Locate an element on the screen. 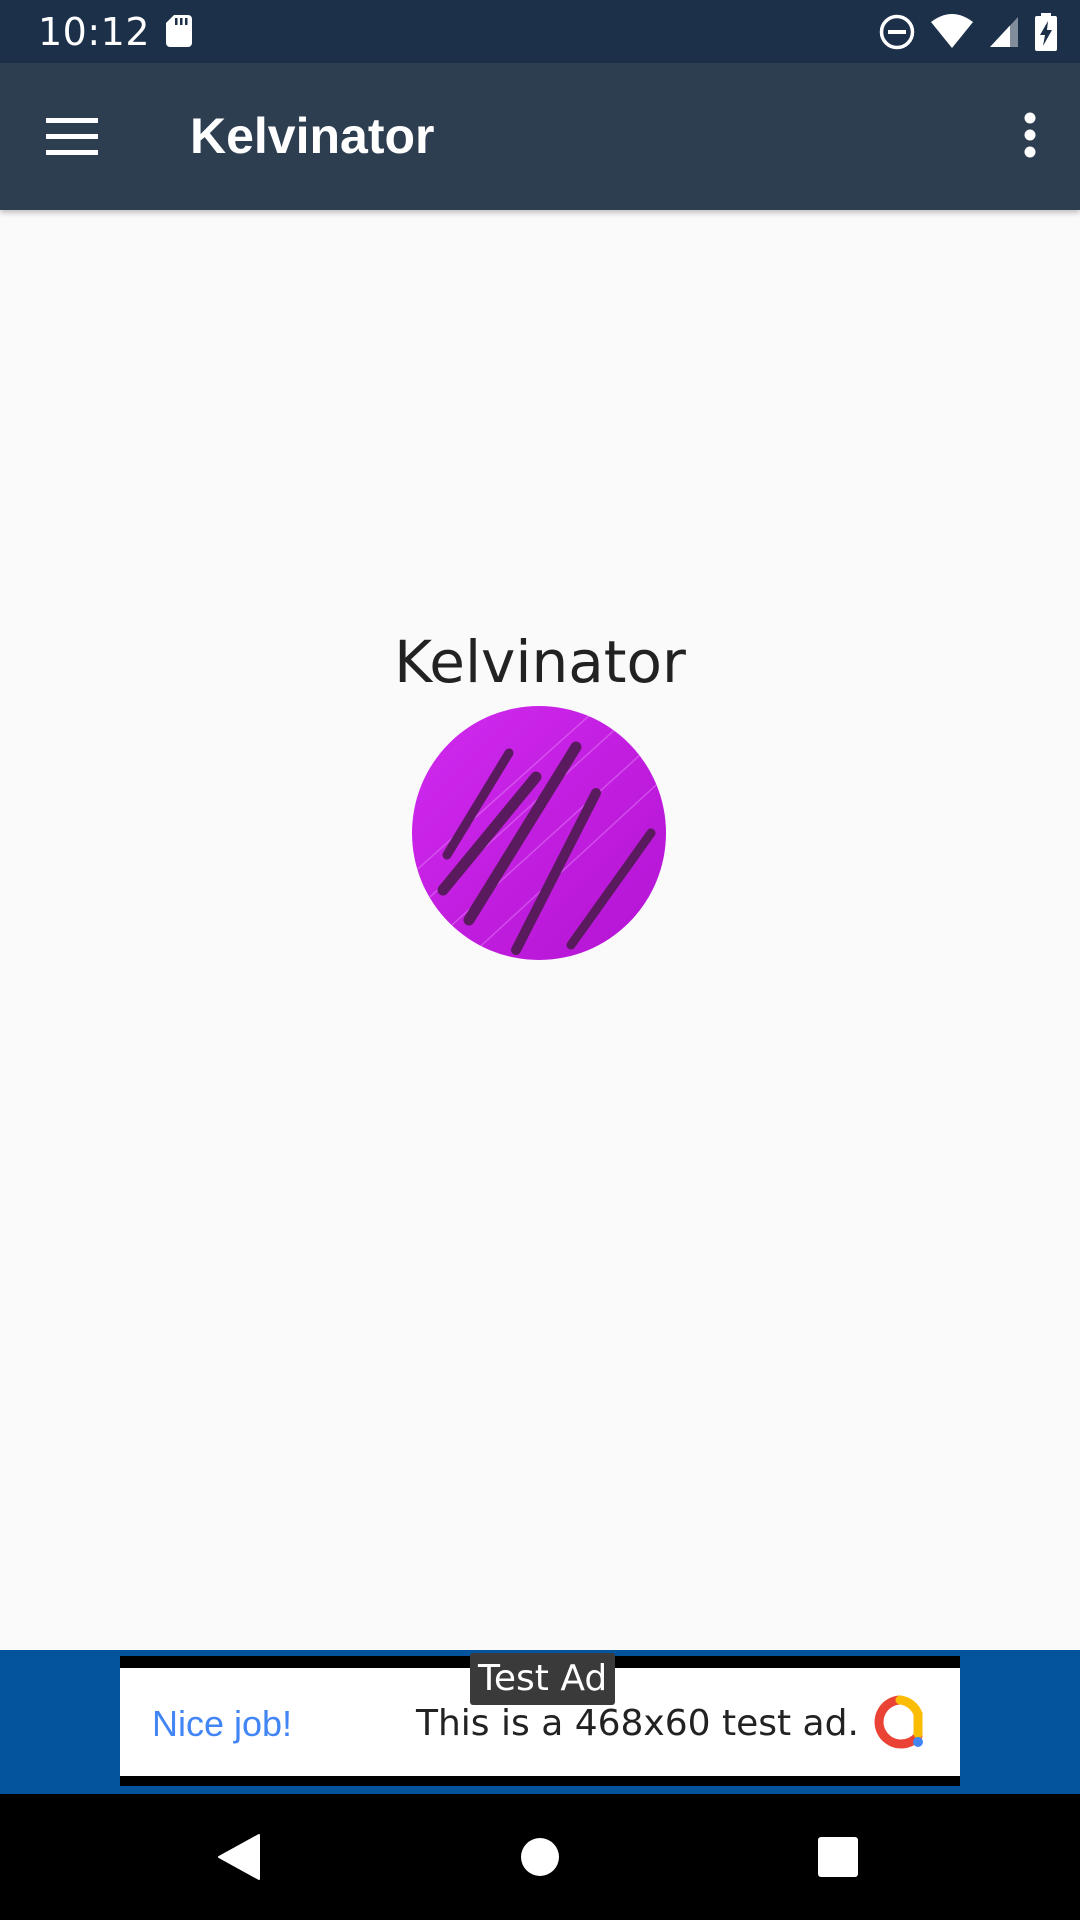 The height and width of the screenshot is (1920, 1080). status-bar: 10:12 is located at coordinates (540, 31).